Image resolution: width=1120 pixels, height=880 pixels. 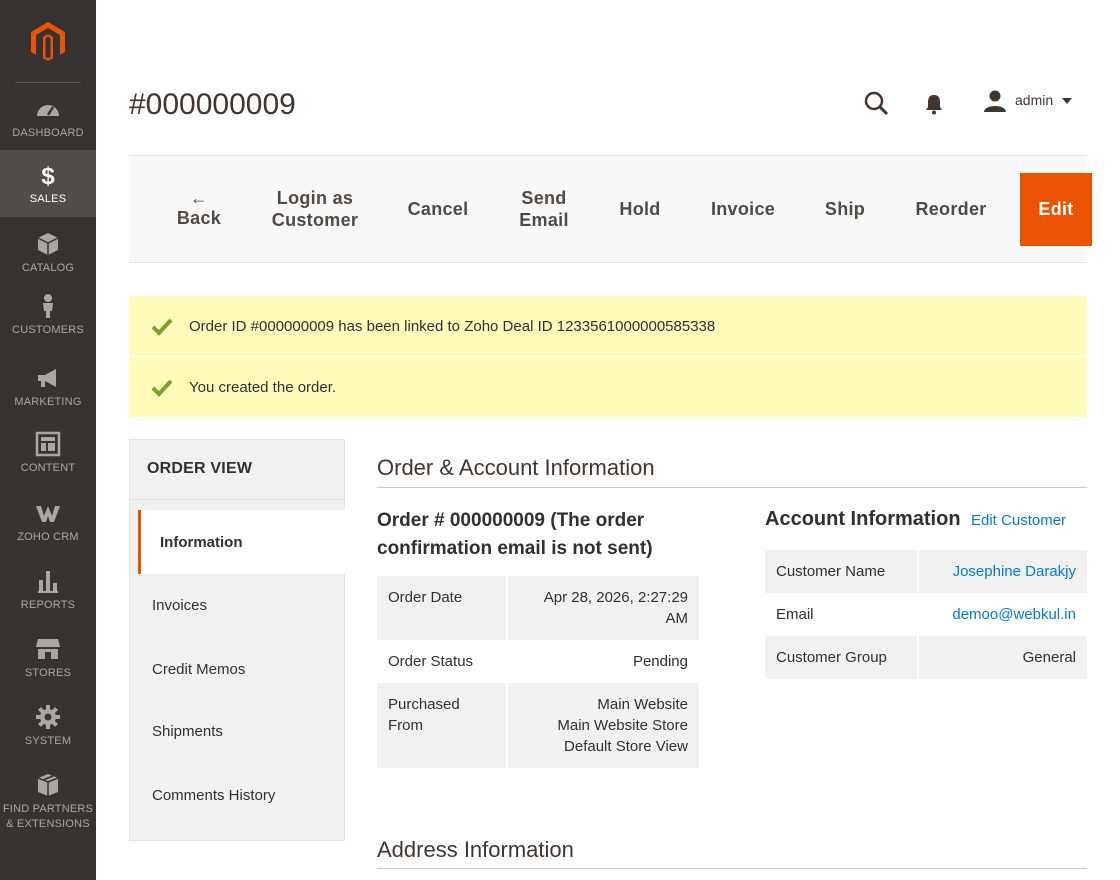 I want to click on order-status-label: Order Status, so click(x=442, y=661).